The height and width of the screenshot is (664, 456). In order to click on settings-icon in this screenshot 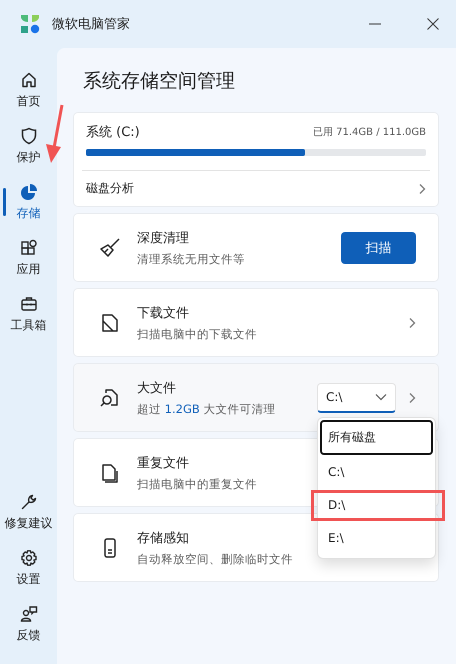, I will do `click(29, 557)`.